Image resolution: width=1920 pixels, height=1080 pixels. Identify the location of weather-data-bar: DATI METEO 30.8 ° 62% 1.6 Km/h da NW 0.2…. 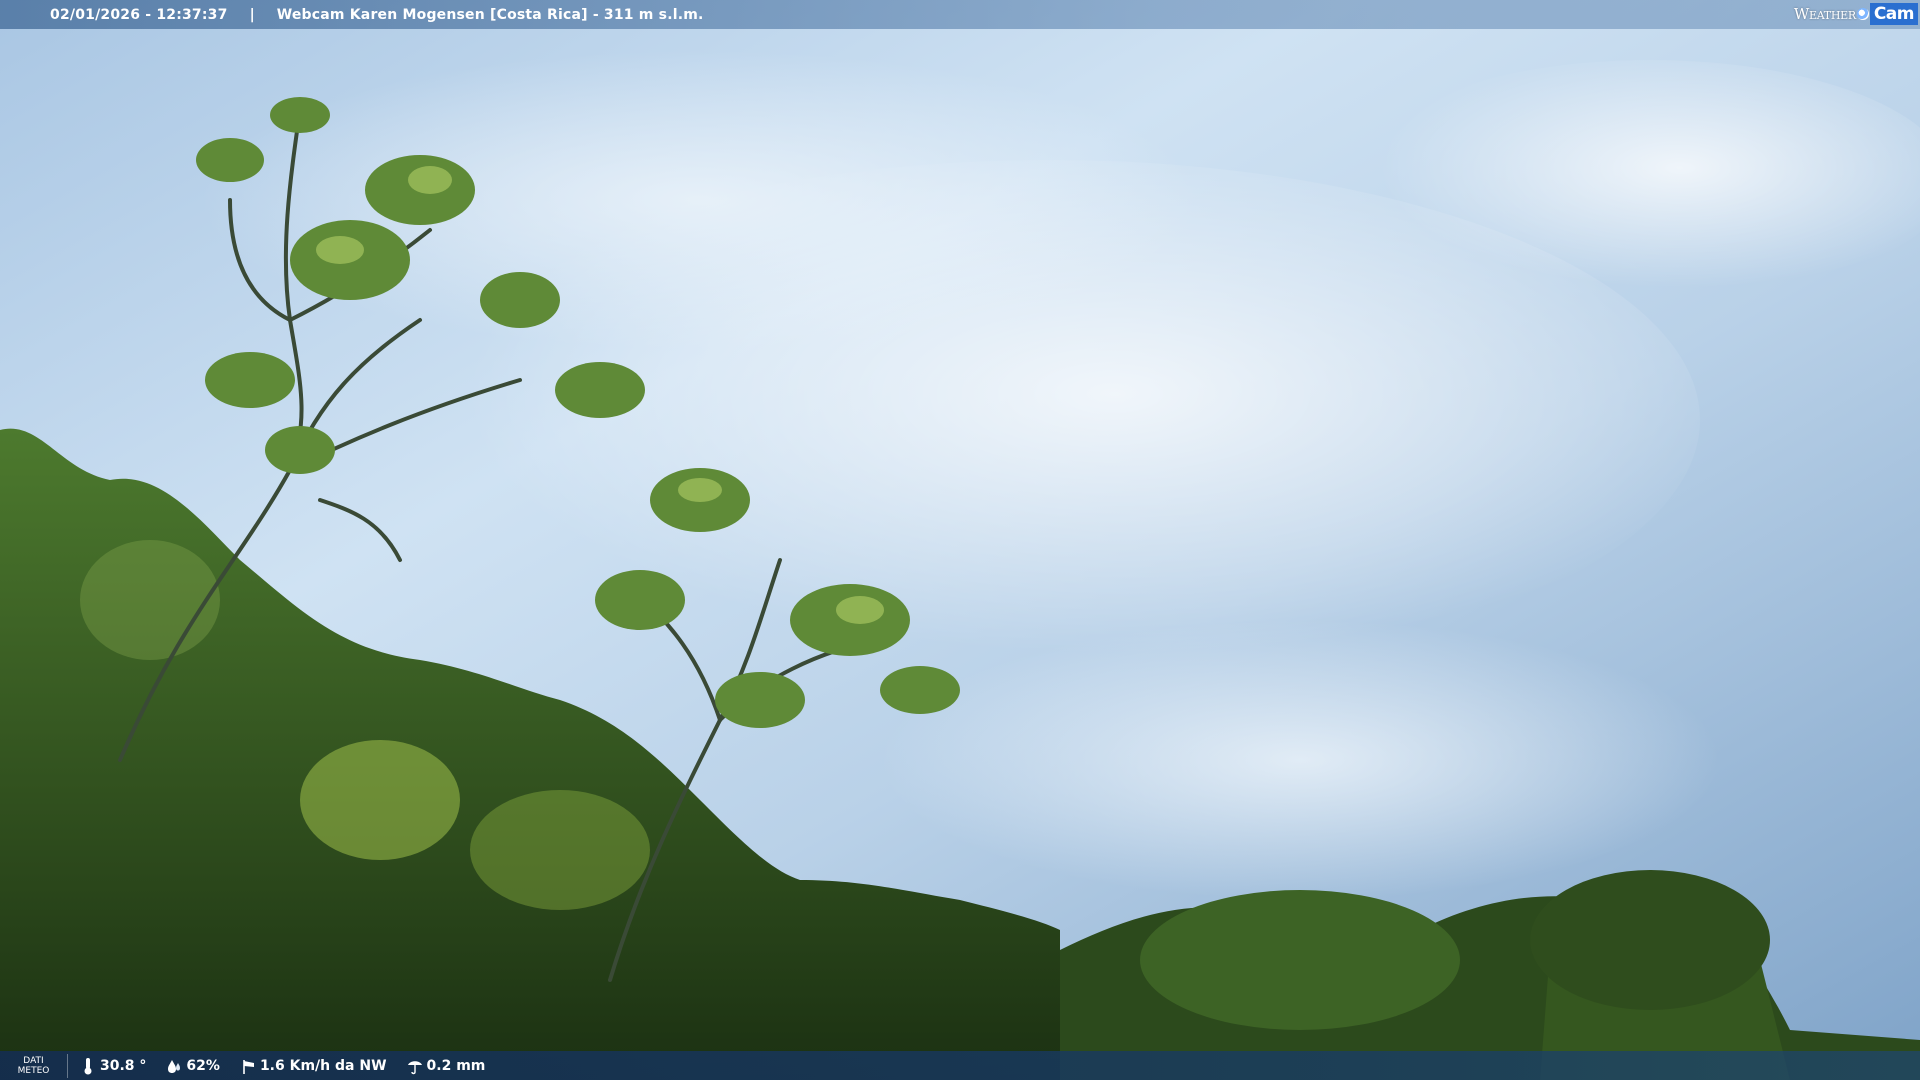
(960, 1065).